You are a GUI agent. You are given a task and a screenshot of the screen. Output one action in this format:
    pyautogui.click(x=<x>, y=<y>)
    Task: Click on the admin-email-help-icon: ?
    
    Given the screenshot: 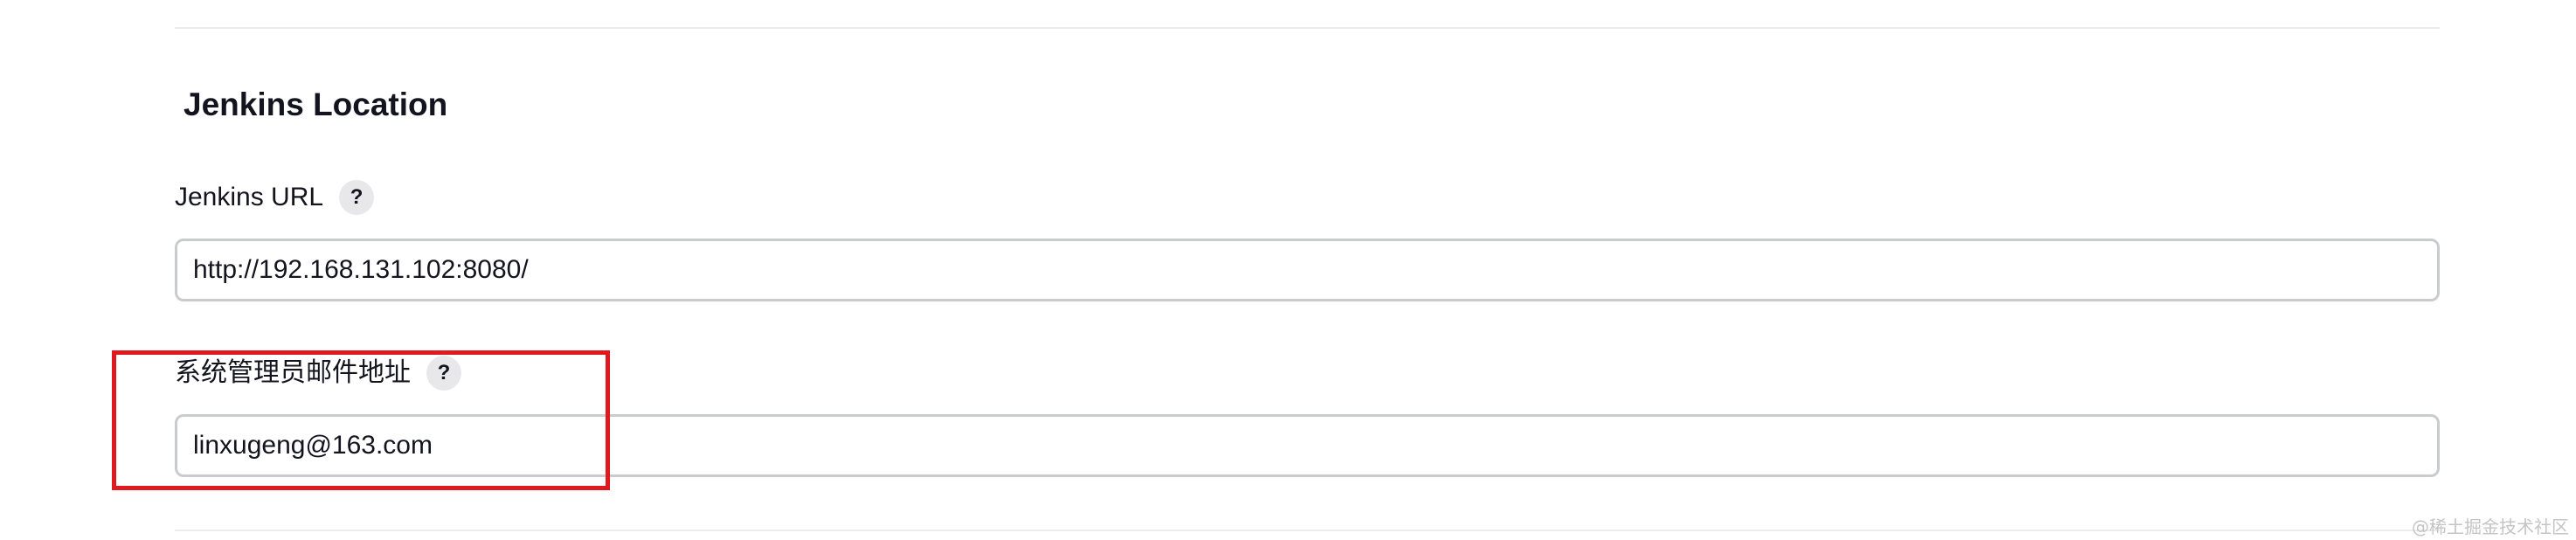 What is the action you would take?
    pyautogui.click(x=443, y=373)
    